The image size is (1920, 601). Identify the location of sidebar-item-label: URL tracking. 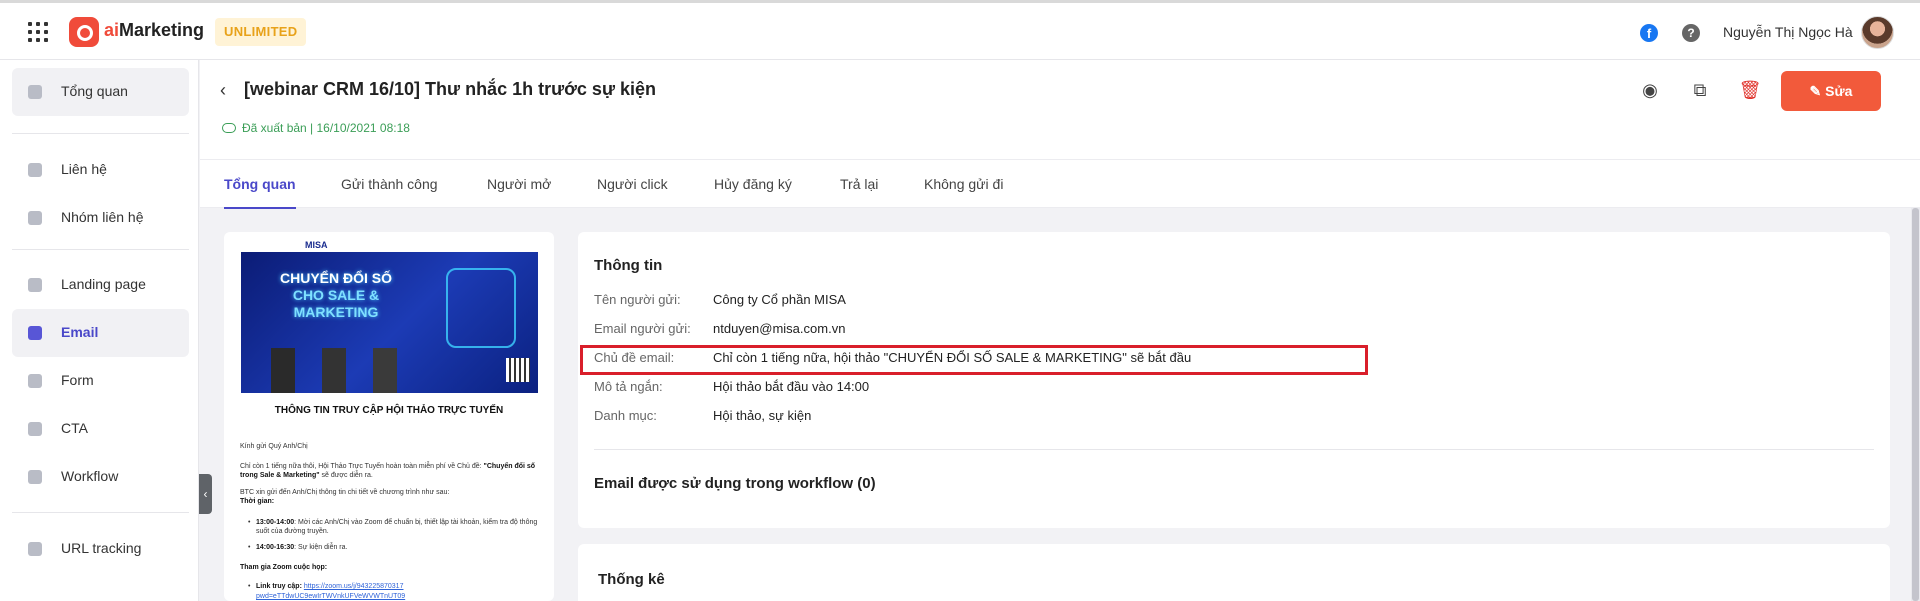
(101, 548).